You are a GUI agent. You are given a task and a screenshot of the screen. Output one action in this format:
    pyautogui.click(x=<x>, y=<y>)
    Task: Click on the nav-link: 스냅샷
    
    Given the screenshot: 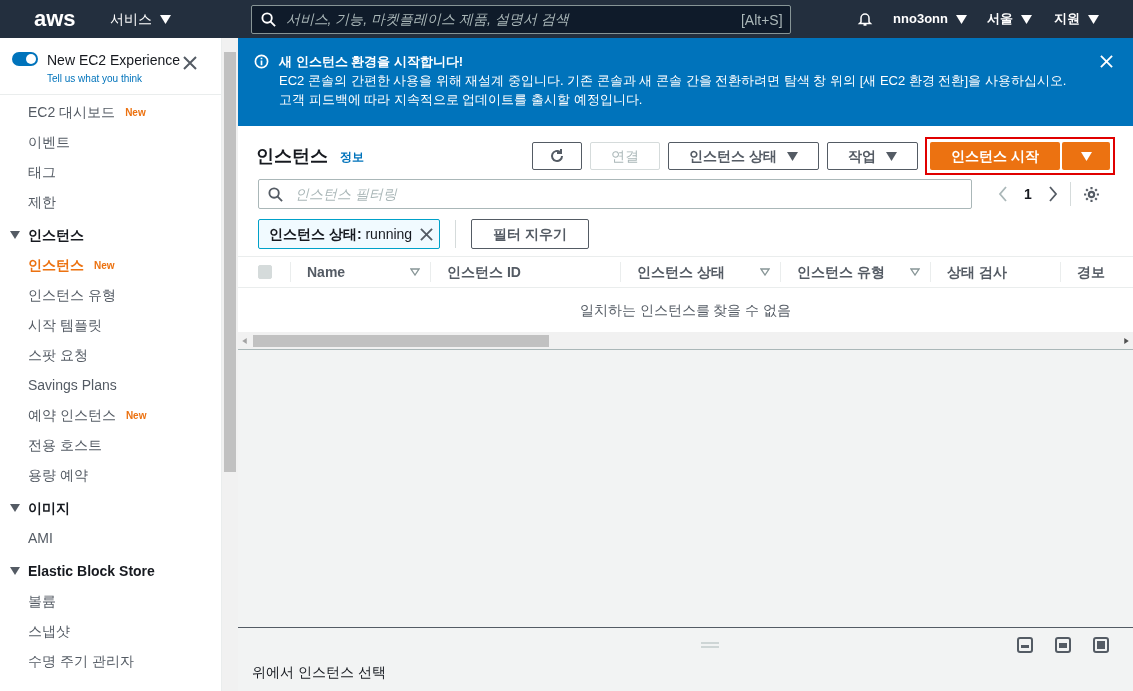 What is the action you would take?
    pyautogui.click(x=49, y=631)
    